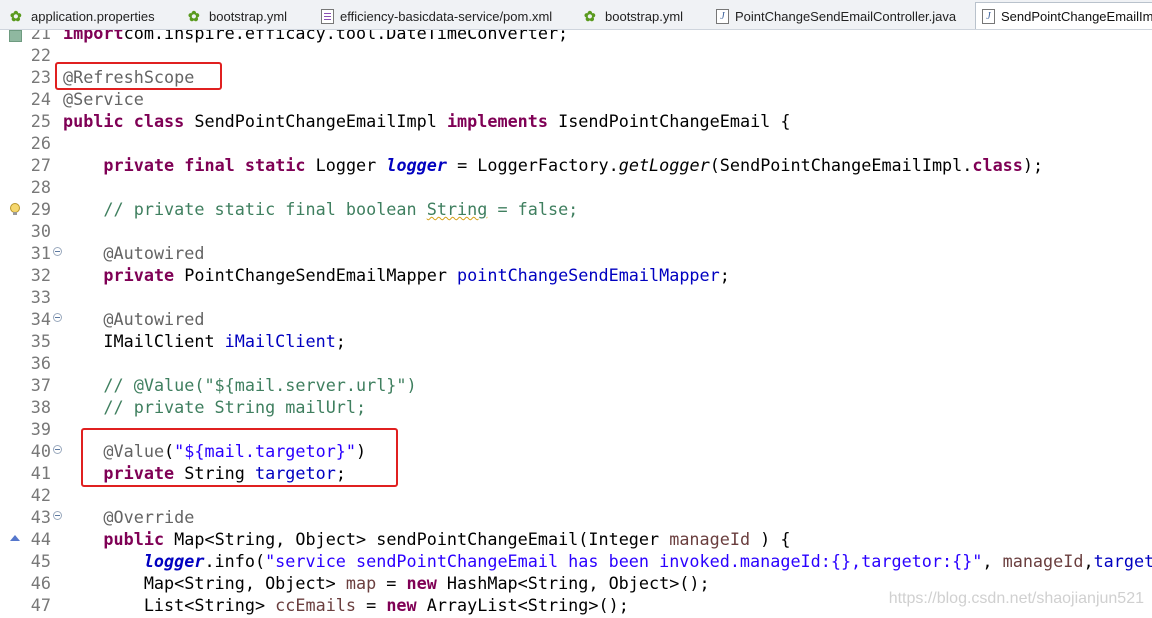 Image resolution: width=1152 pixels, height=618 pixels. Describe the element at coordinates (576, 187) in the screenshot. I see `code-line: 28` at that location.